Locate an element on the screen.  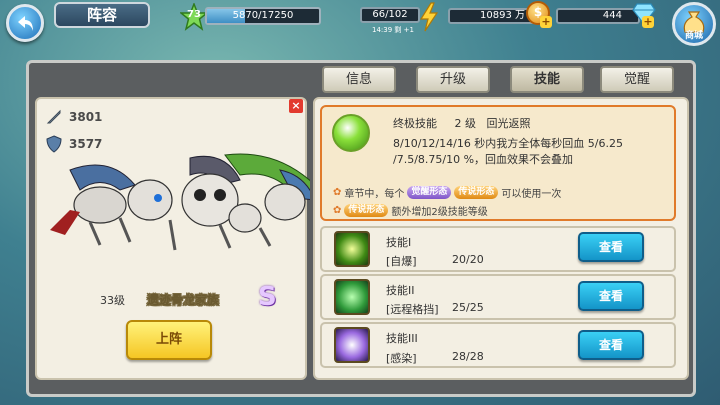
ultimate-skill-icon is located at coordinates (351, 133).